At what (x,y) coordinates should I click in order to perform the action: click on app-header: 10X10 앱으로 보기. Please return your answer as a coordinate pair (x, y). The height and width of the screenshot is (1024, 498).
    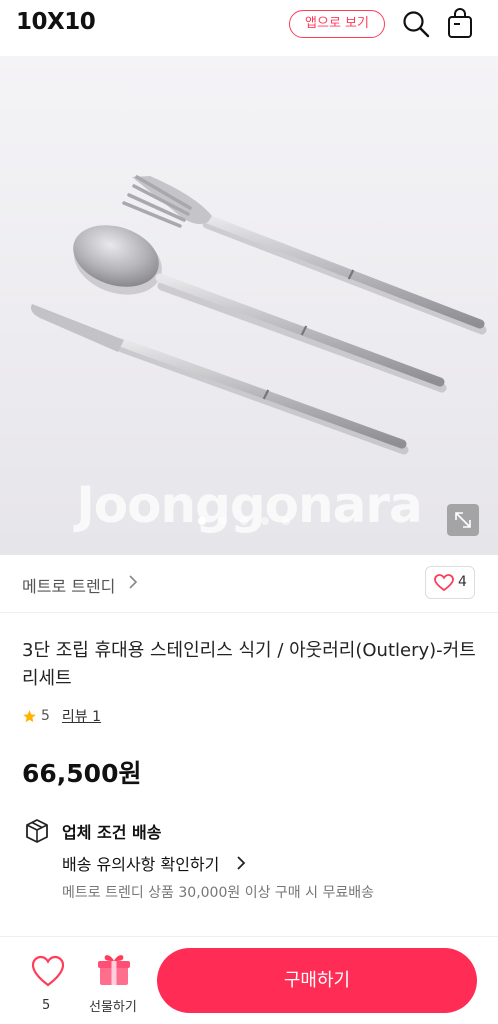
    Looking at the image, I should click on (249, 28).